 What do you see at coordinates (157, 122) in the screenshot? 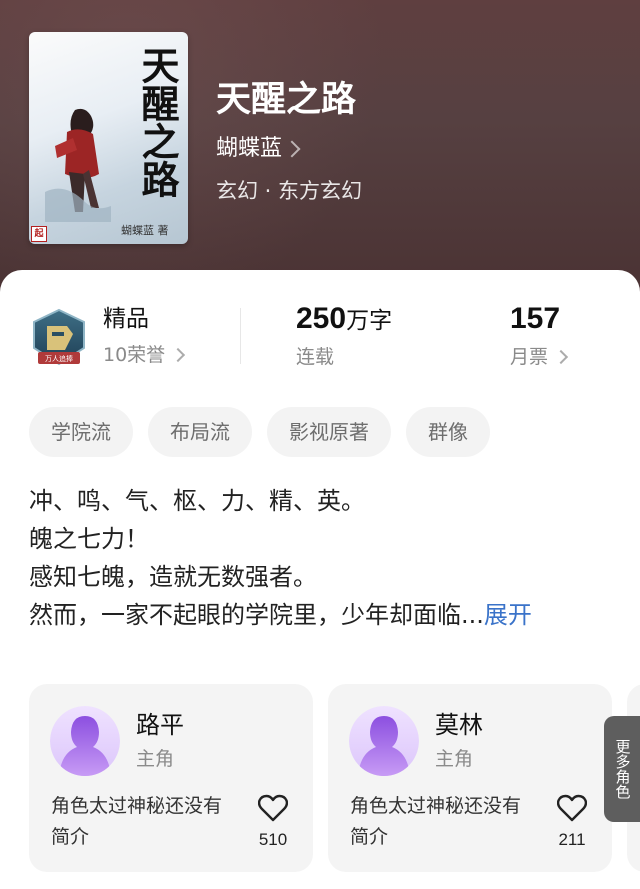
I see `cover-title: 天醒之路` at bounding box center [157, 122].